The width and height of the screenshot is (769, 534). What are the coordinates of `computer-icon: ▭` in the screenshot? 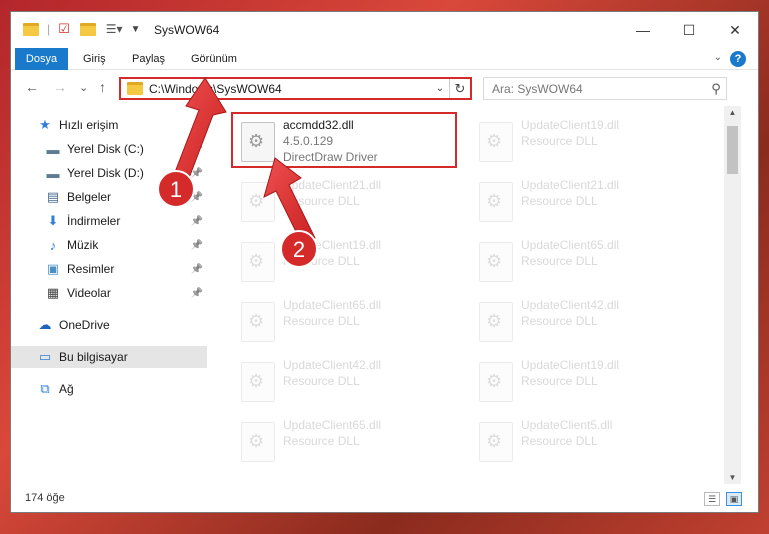 It's located at (45, 356).